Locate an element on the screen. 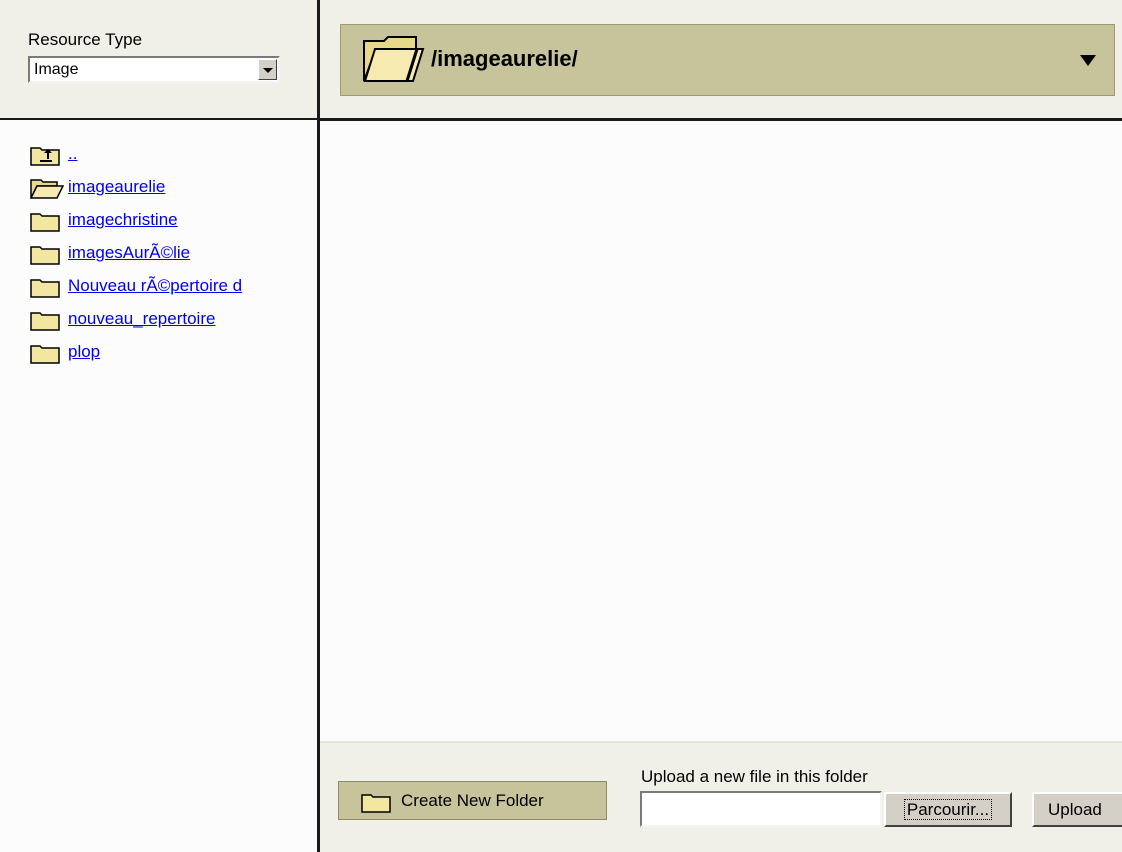  create-folder-button: Create New Folder is located at coordinates (472, 800).